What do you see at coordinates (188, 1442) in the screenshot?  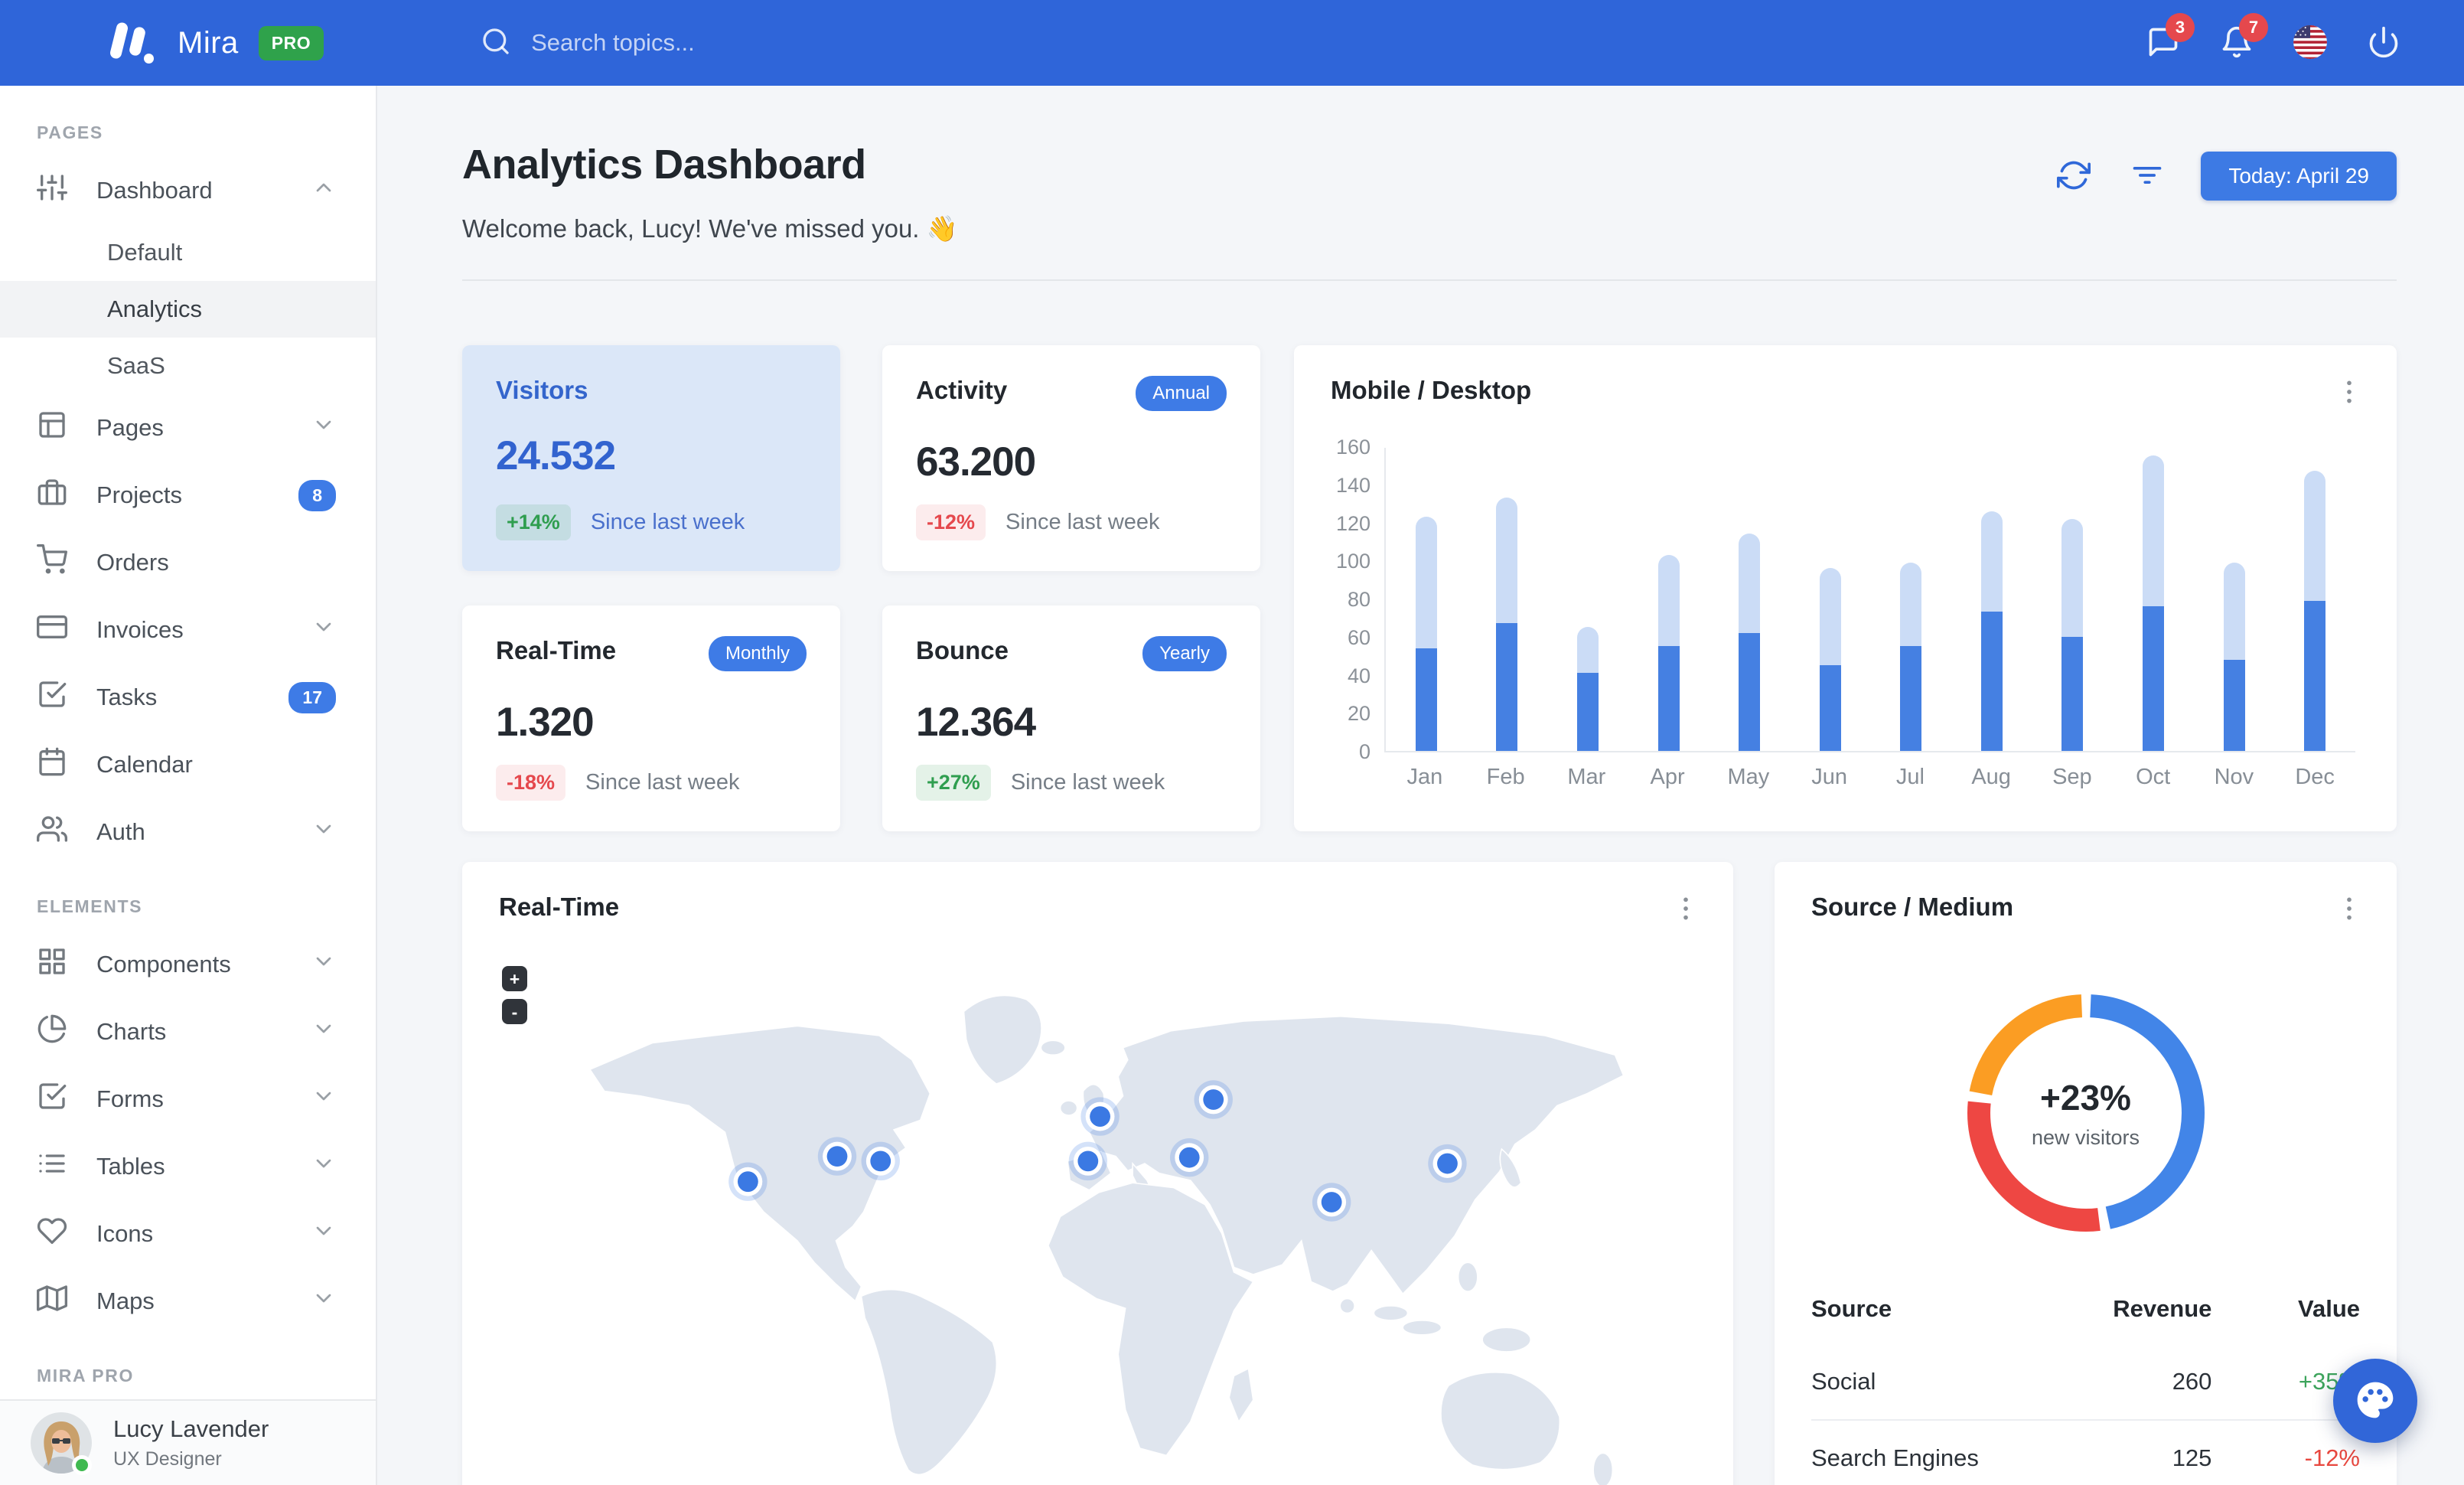 I see `sidebar-profile: Lucy Lavender UX Designer` at bounding box center [188, 1442].